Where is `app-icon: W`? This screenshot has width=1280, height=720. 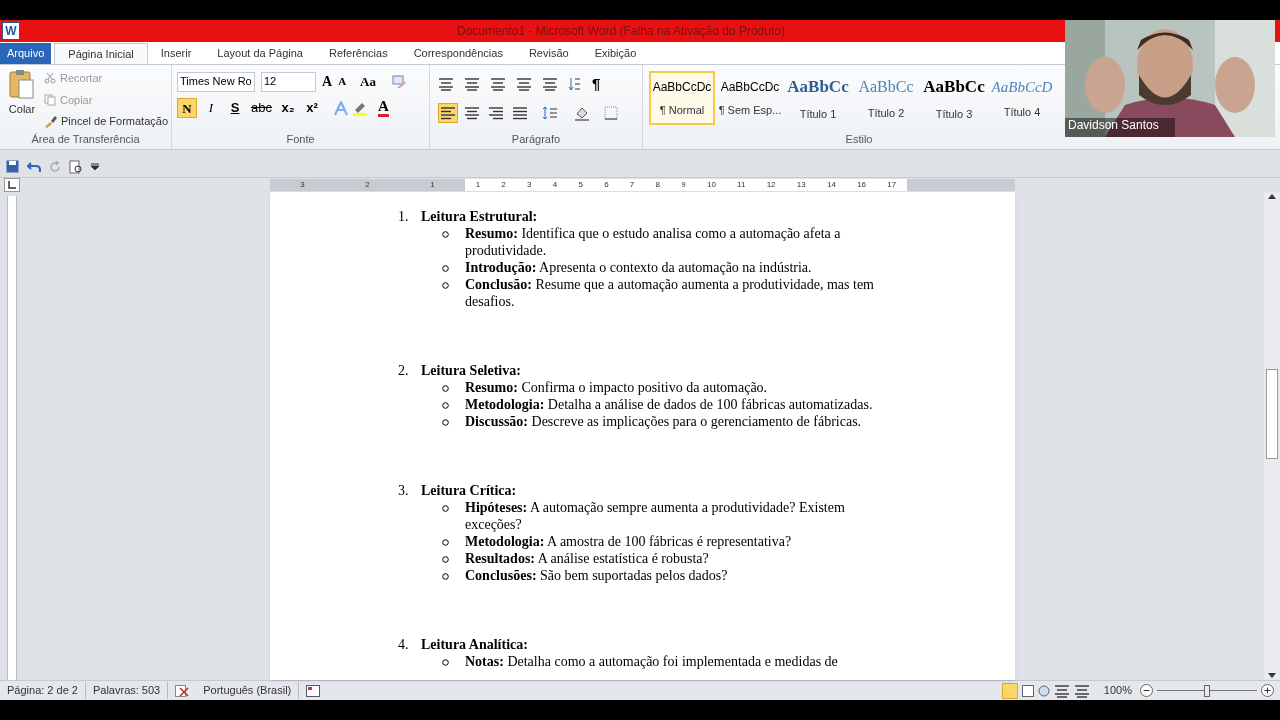 app-icon: W is located at coordinates (11, 31).